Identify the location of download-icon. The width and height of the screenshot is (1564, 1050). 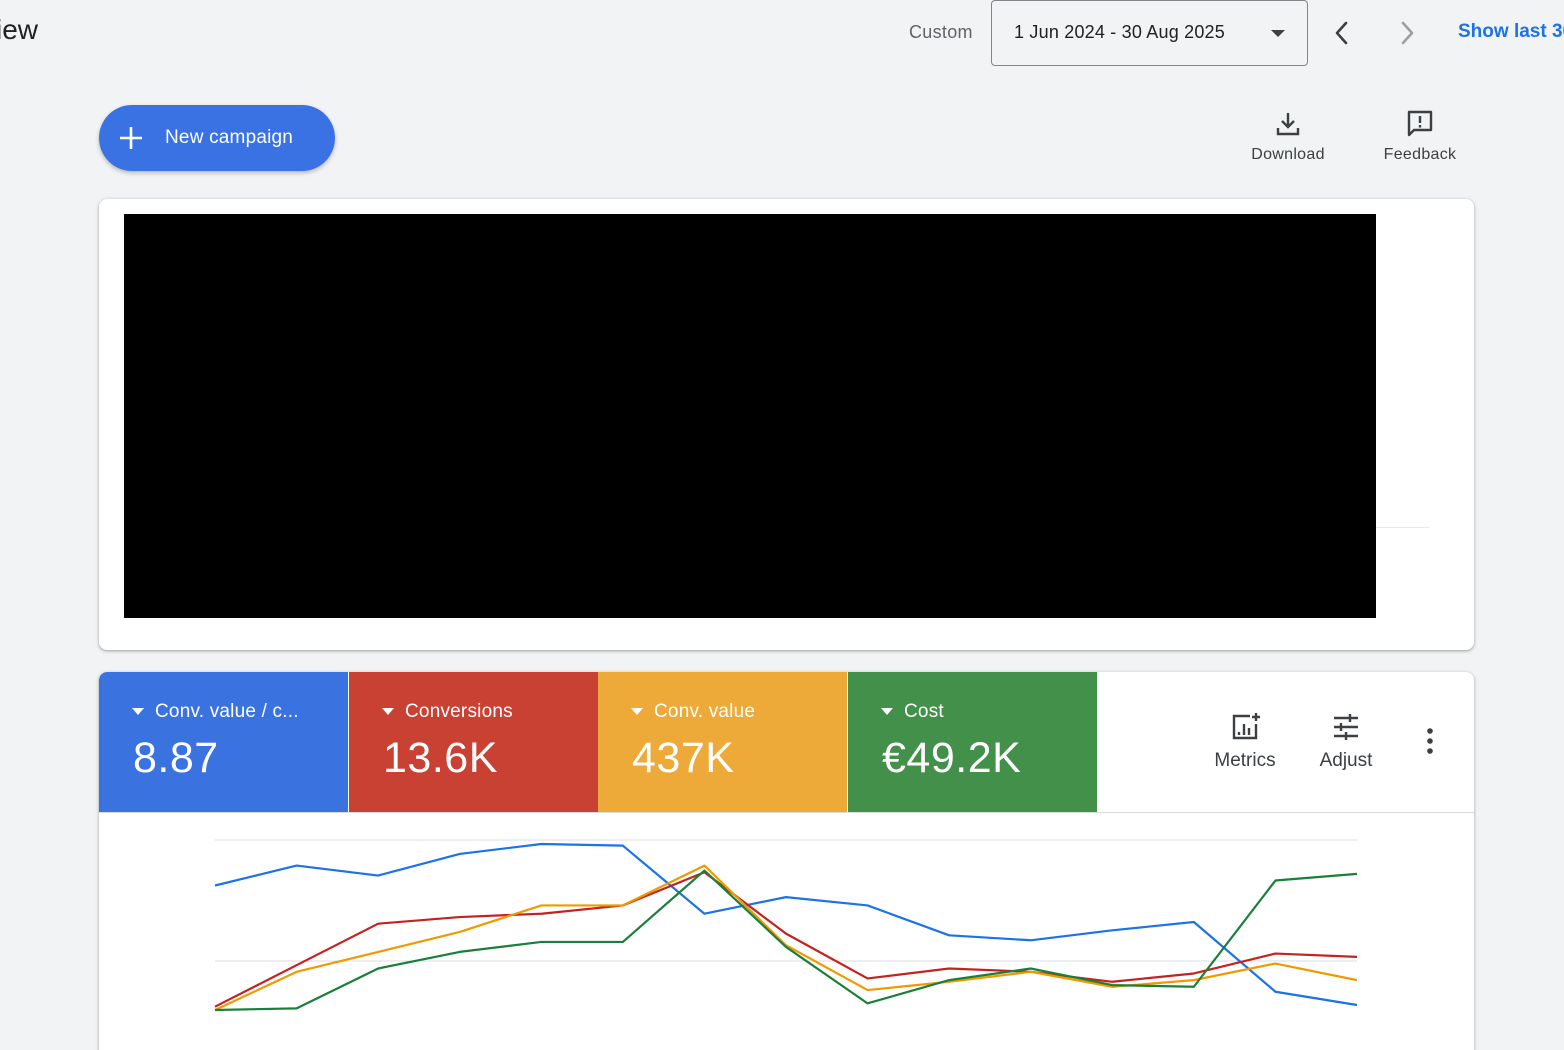
(1288, 124).